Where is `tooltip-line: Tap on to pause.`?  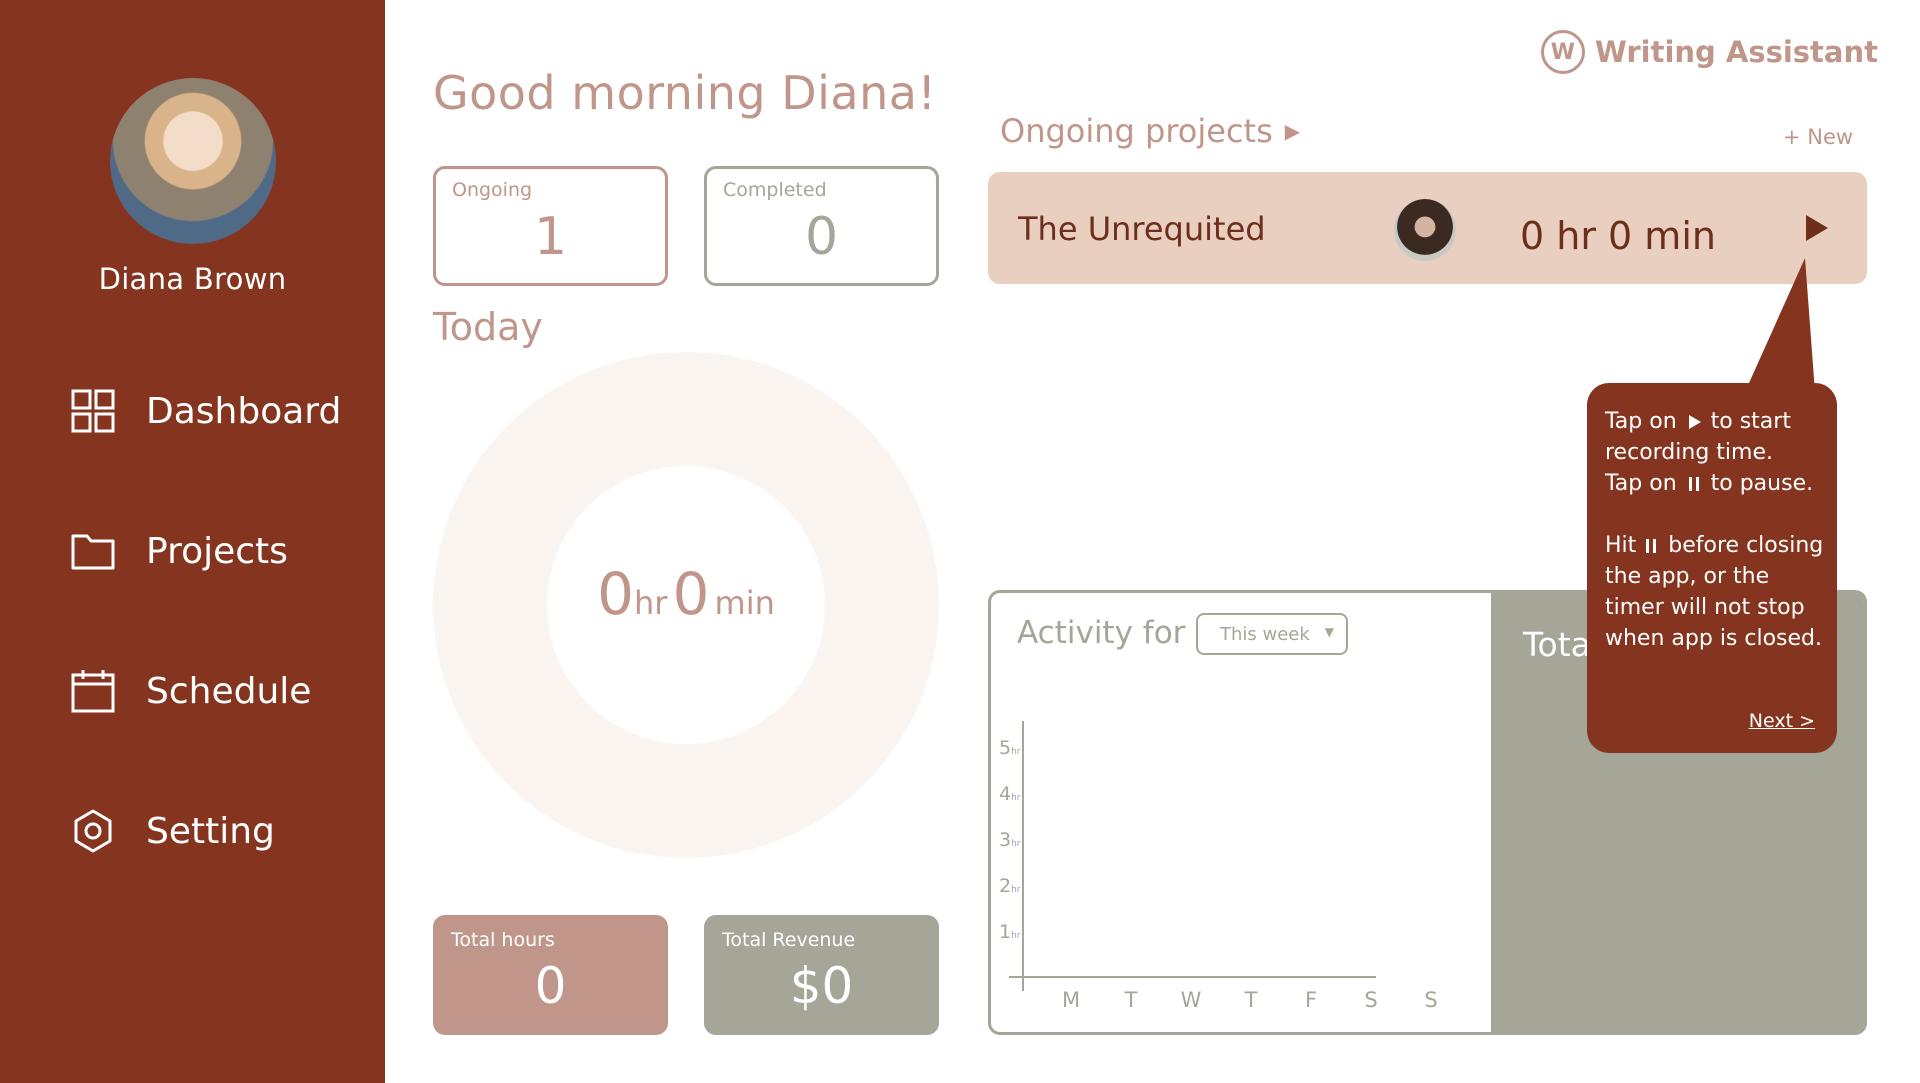 tooltip-line: Tap on to pause. is located at coordinates (1709, 483).